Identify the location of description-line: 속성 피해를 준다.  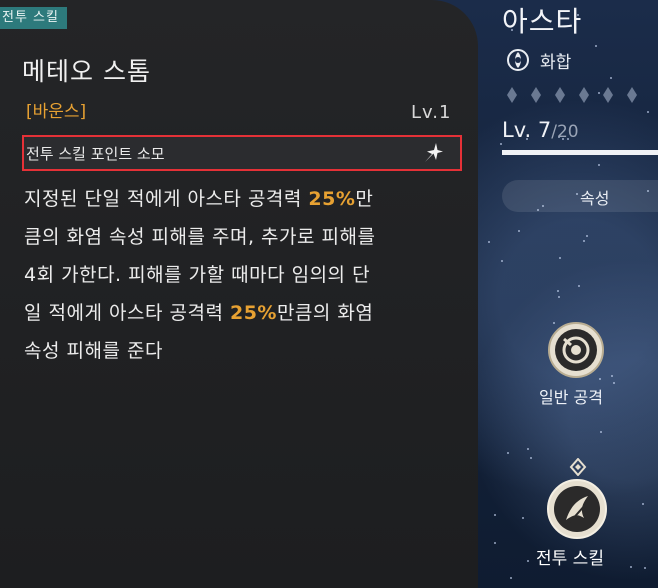
(239, 351).